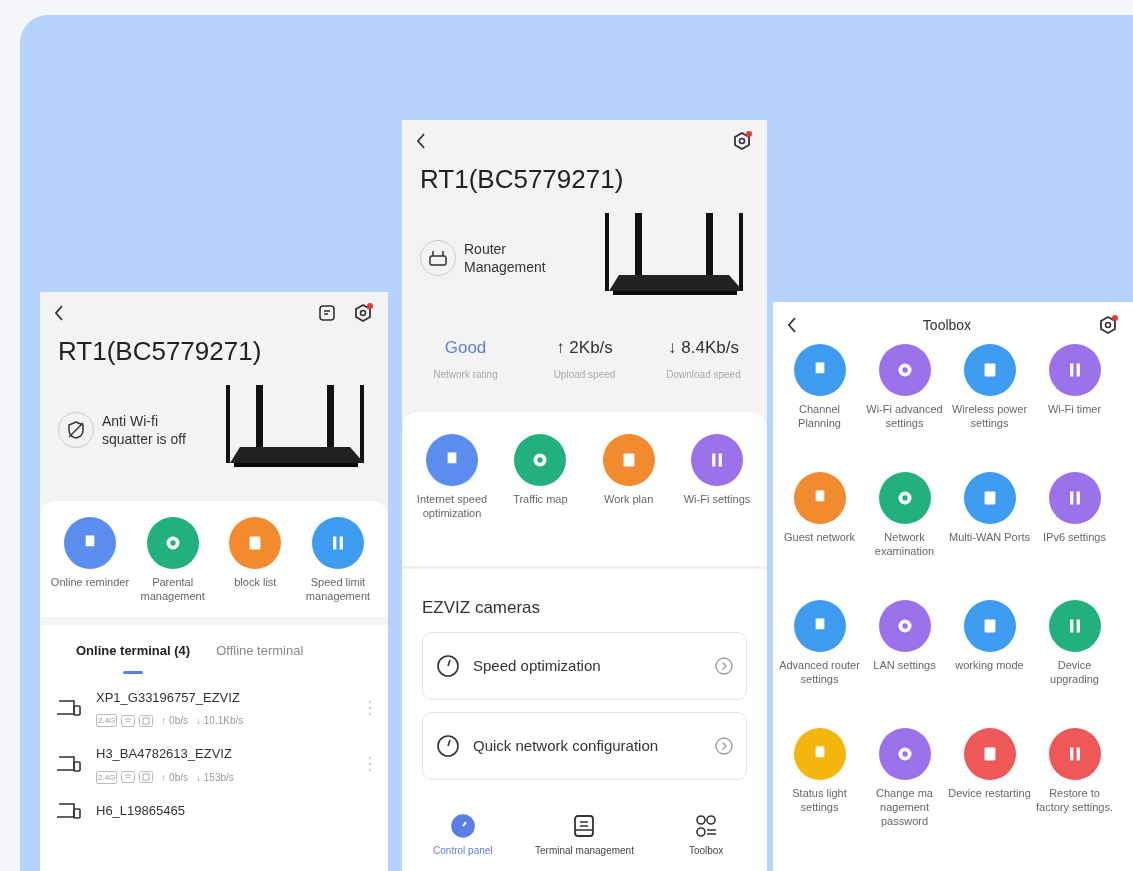  Describe the element at coordinates (706, 826) in the screenshot. I see `grid-icon` at that location.